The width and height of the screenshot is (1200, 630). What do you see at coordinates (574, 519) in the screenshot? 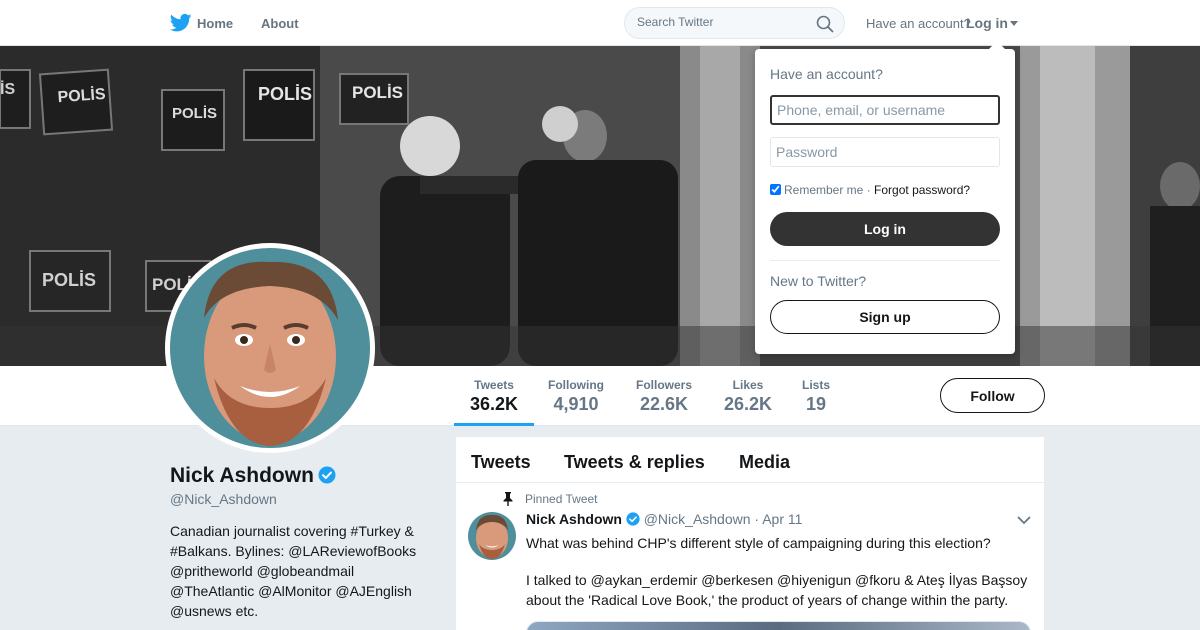
I see `tweet-author-name: Nick Ashdown` at bounding box center [574, 519].